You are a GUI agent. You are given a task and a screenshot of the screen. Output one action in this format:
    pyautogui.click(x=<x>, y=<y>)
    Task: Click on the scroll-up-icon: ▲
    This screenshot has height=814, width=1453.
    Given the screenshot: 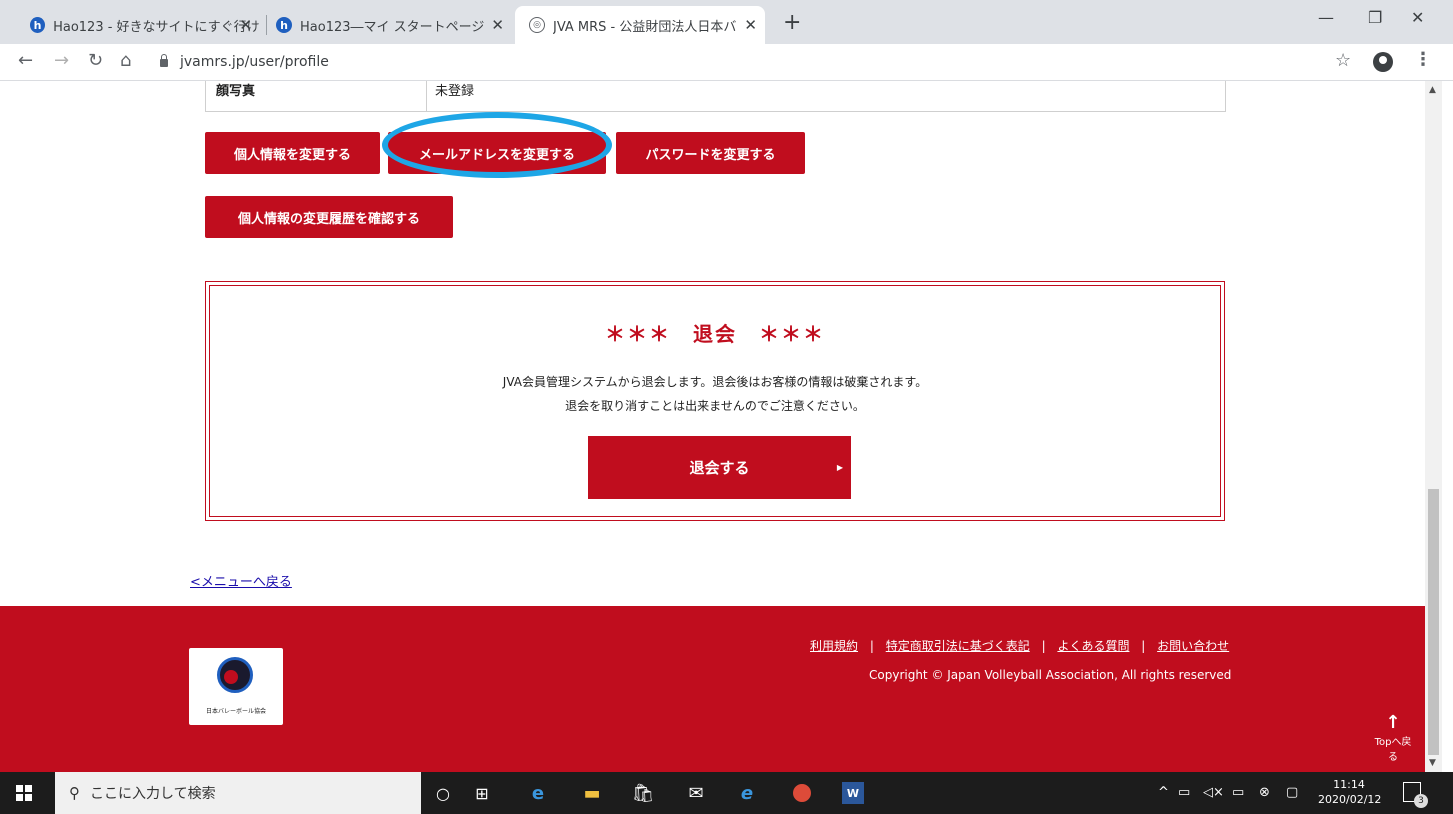 What is the action you would take?
    pyautogui.click(x=1432, y=90)
    